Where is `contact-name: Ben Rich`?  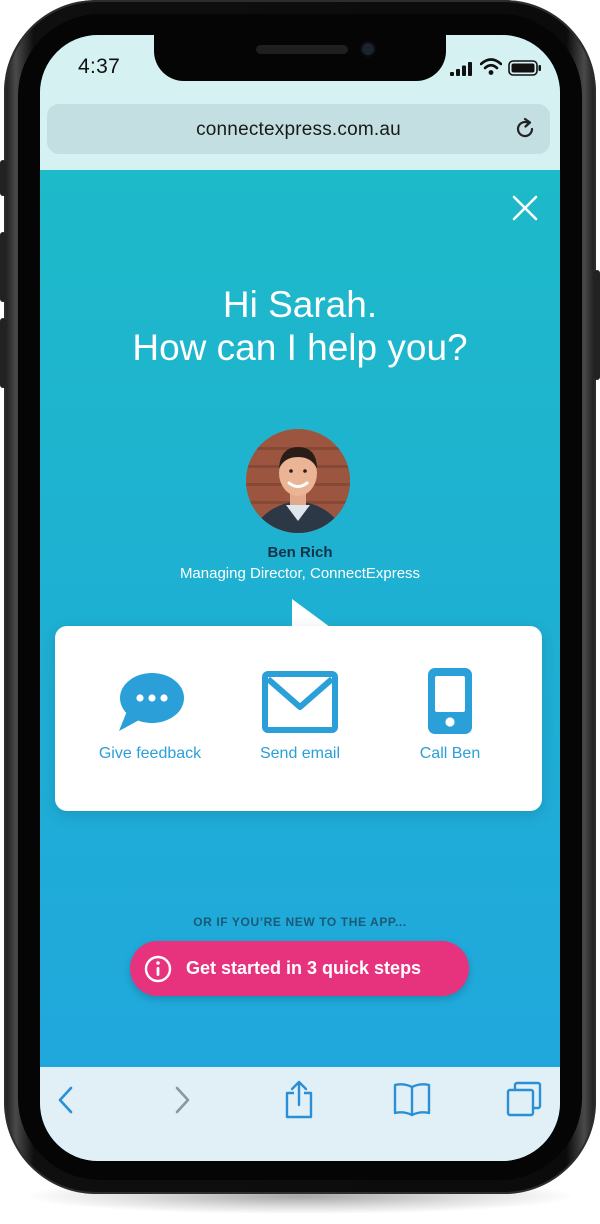
contact-name: Ben Rich is located at coordinates (300, 552).